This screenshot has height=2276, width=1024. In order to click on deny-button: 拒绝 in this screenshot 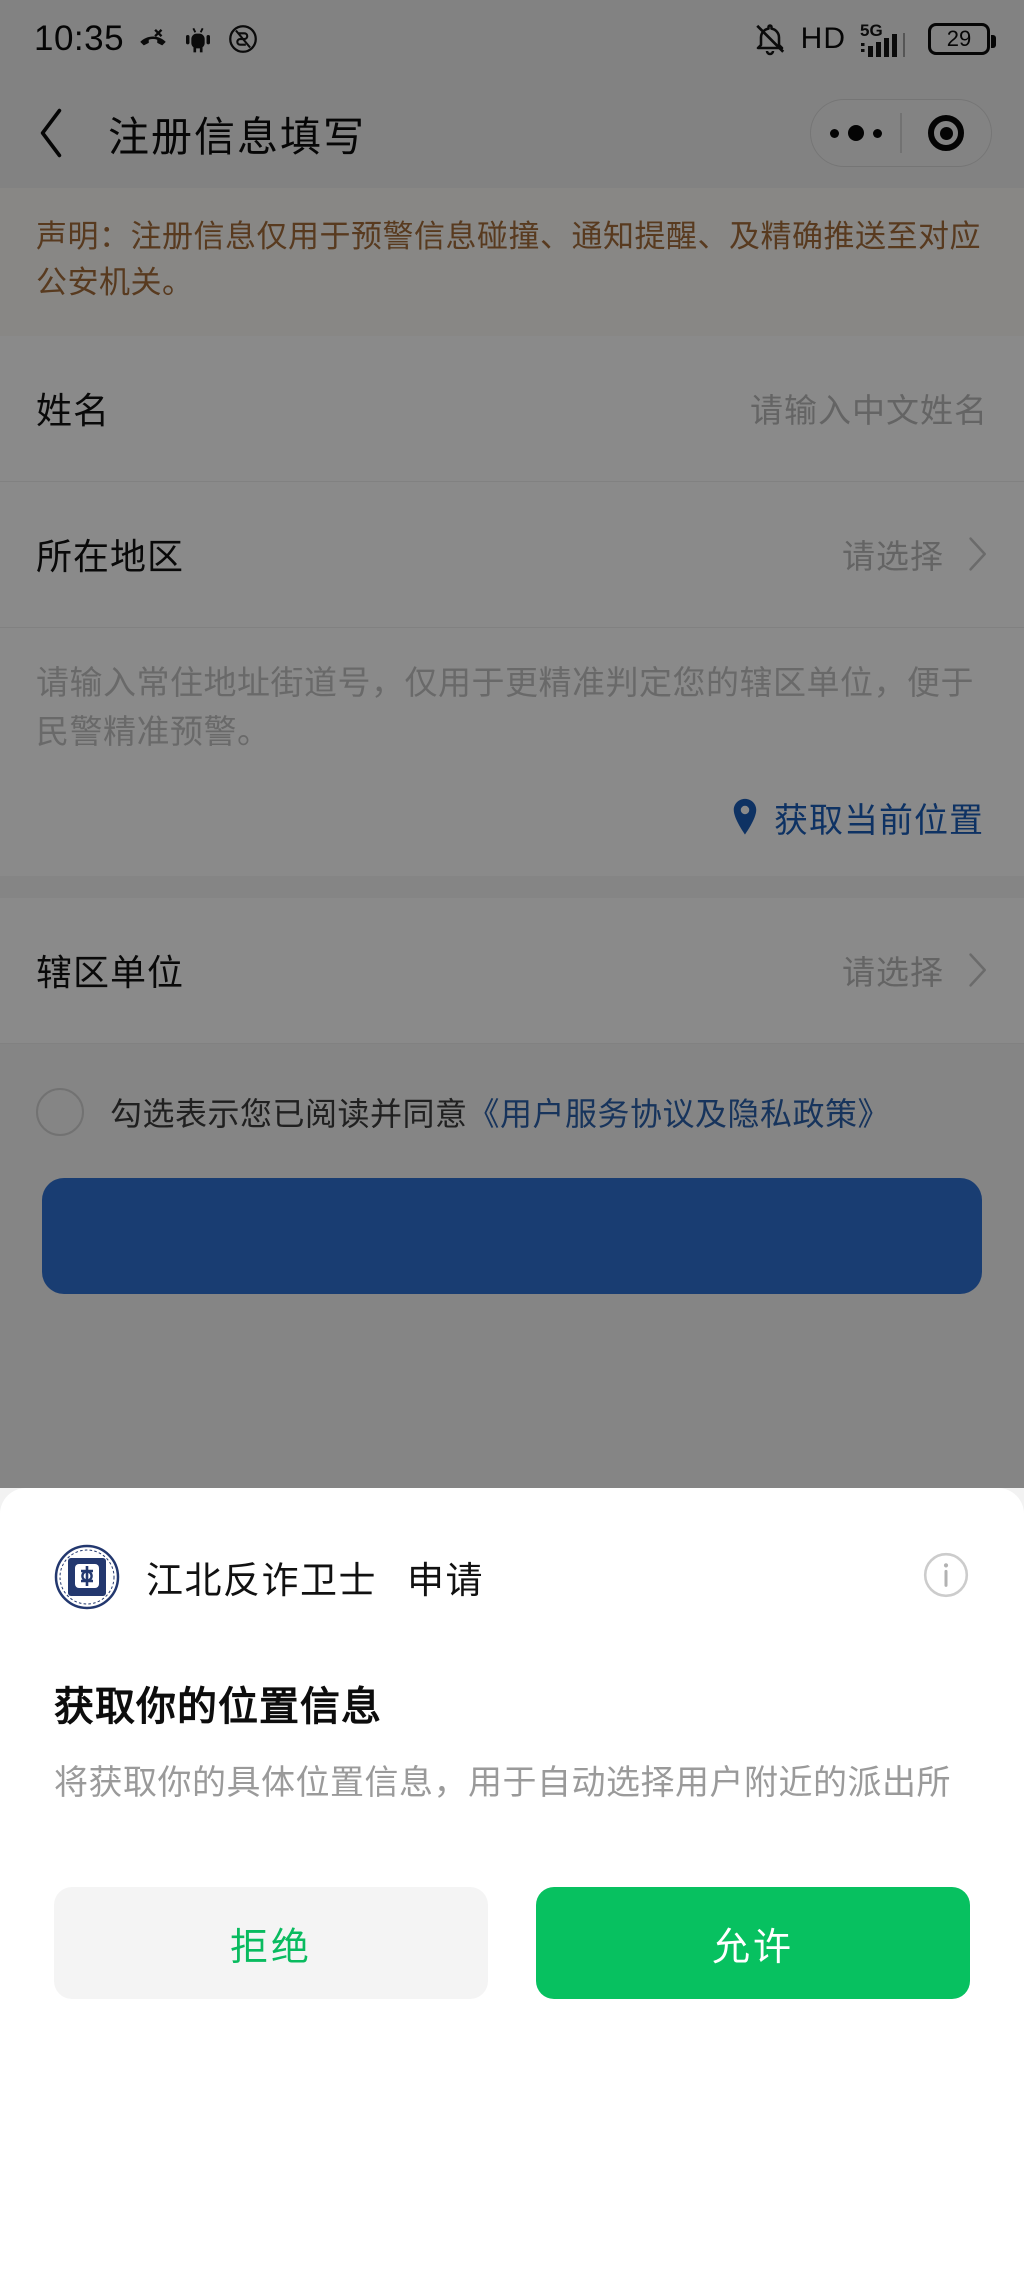, I will do `click(271, 1943)`.